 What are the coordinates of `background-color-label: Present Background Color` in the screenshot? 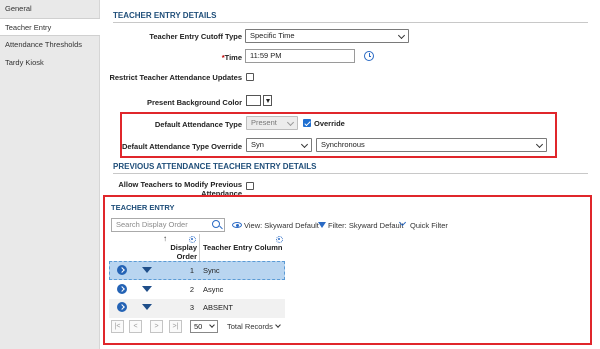 It's located at (194, 102).